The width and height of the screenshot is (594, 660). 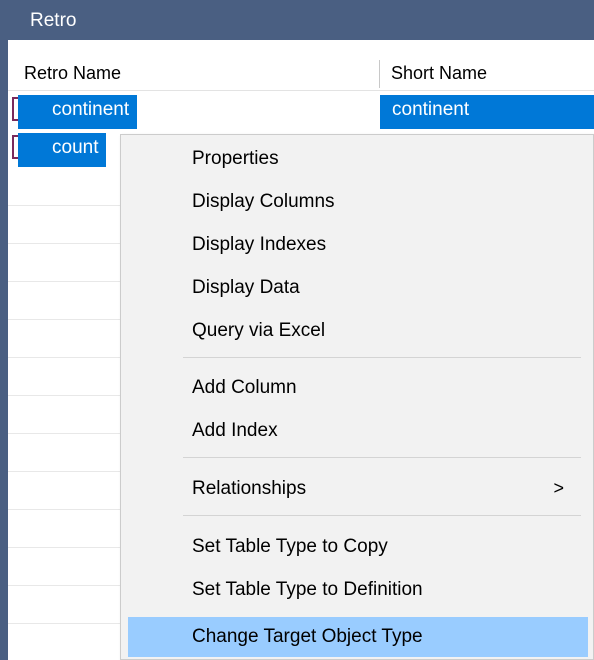 What do you see at coordinates (301, 74) in the screenshot?
I see `column-header: Retro Name Short Name` at bounding box center [301, 74].